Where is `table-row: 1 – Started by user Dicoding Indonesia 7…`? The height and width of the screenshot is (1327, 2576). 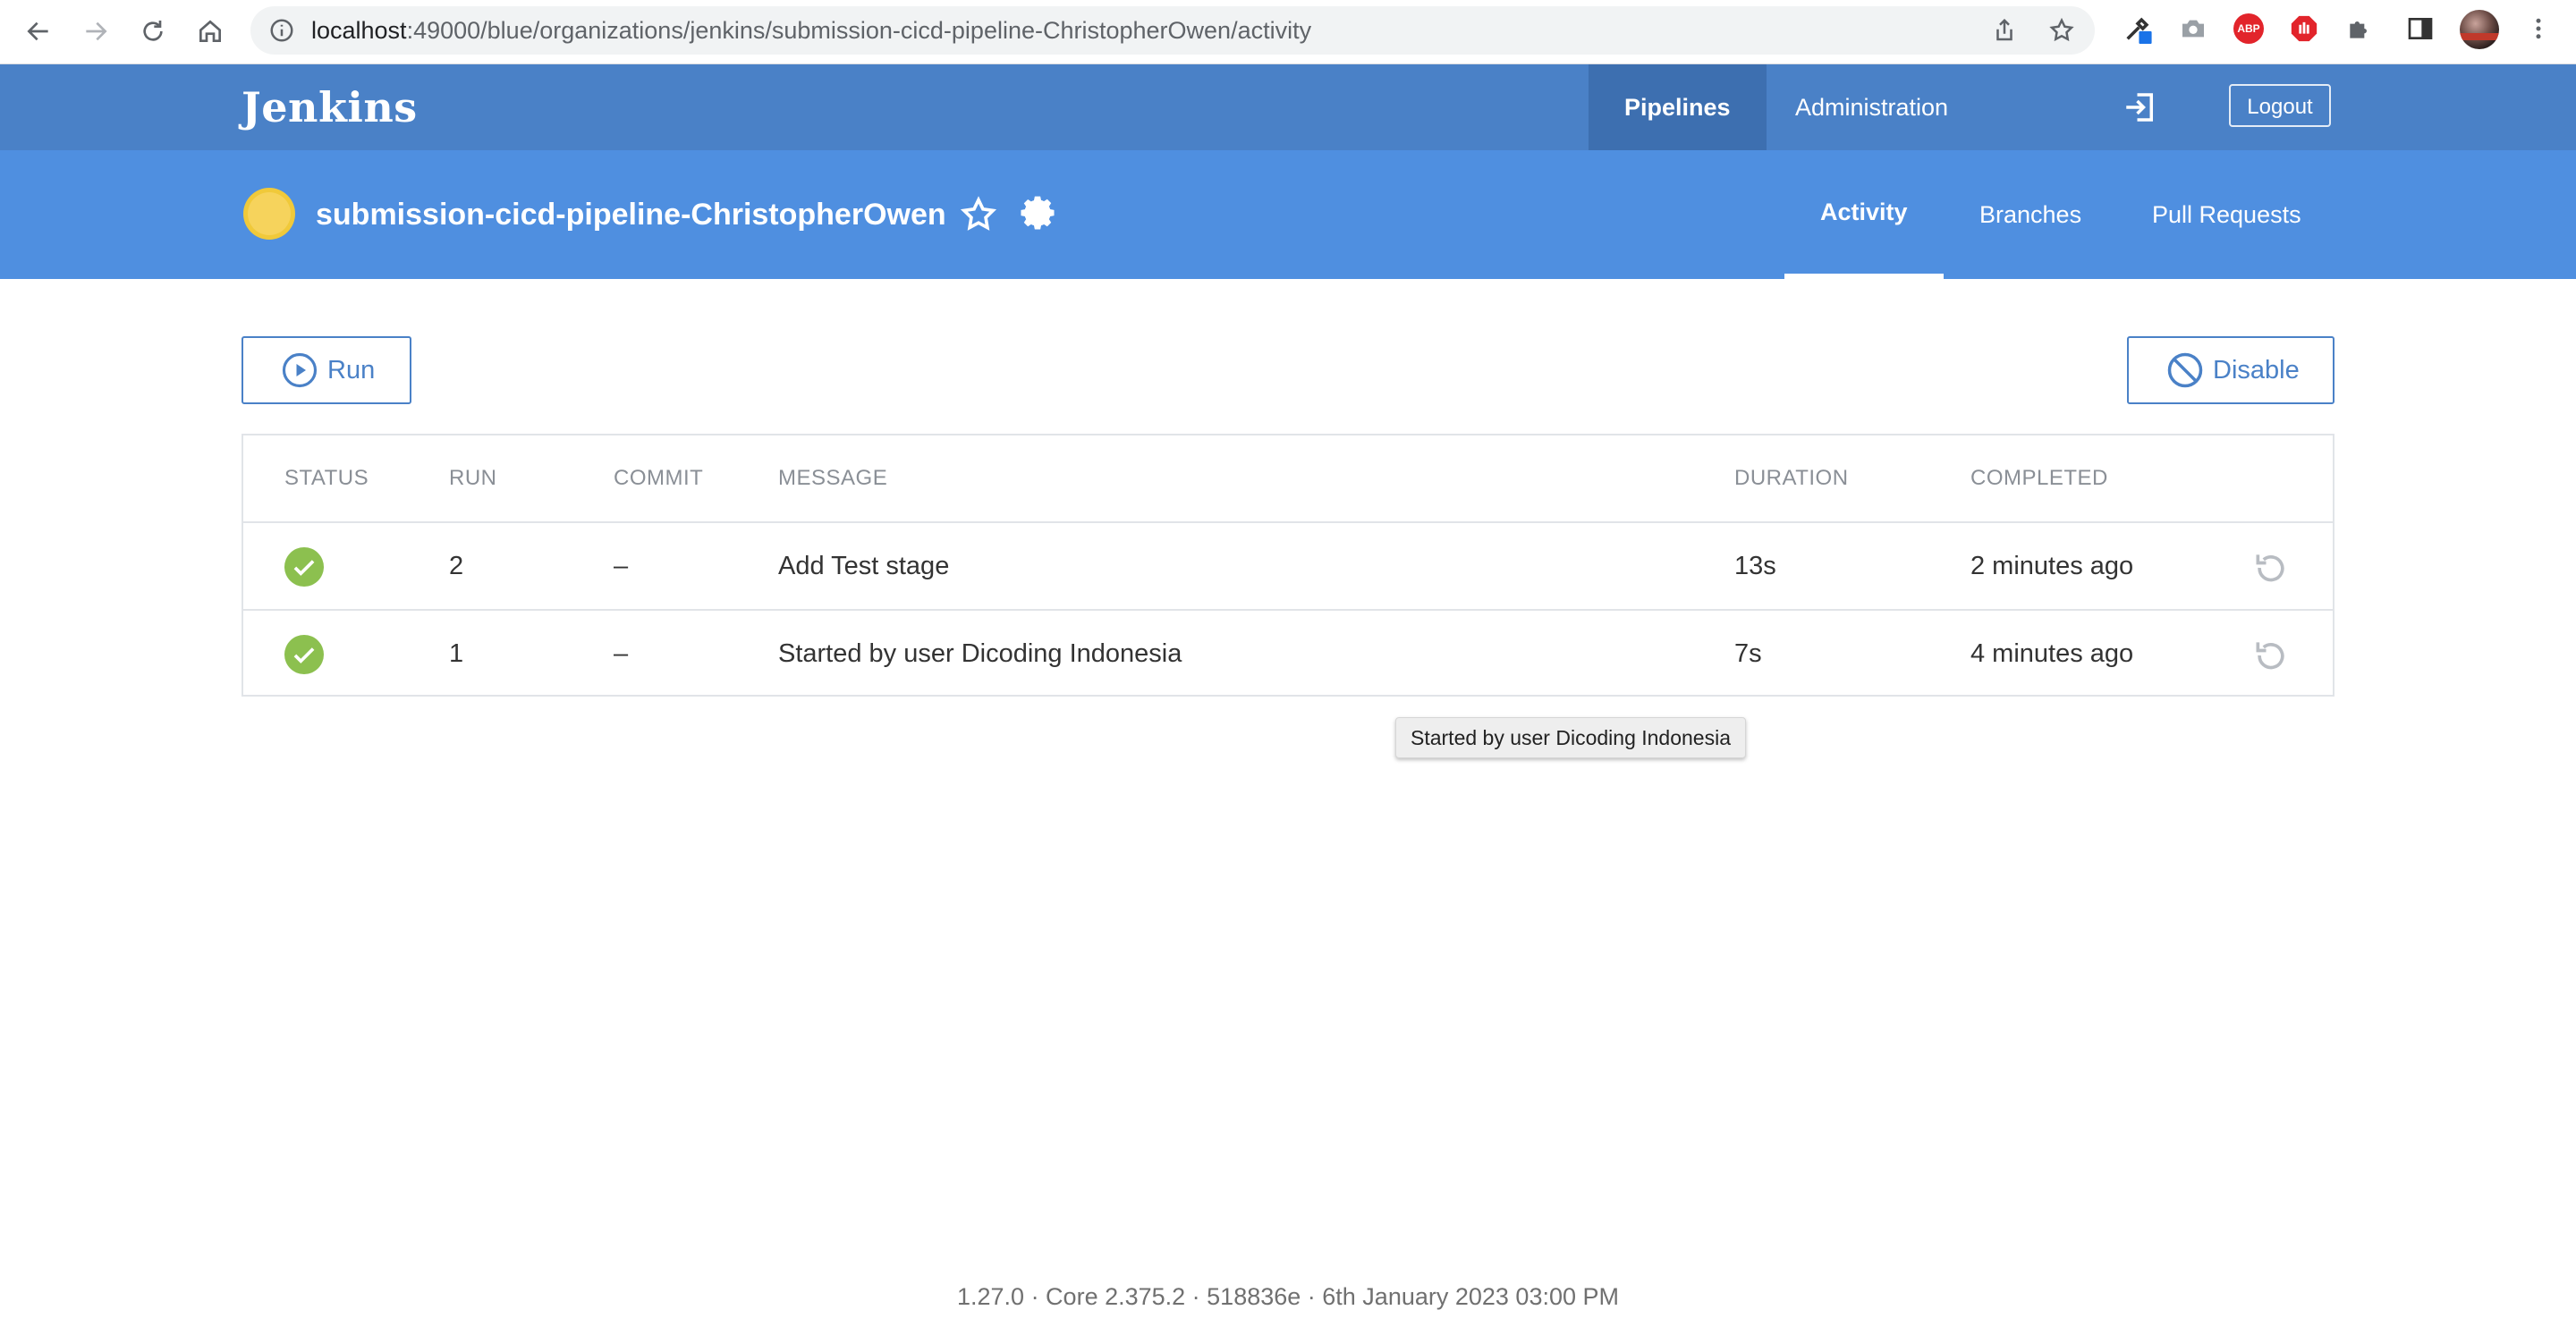
table-row: 1 – Started by user Dicoding Indonesia 7… is located at coordinates (1288, 654).